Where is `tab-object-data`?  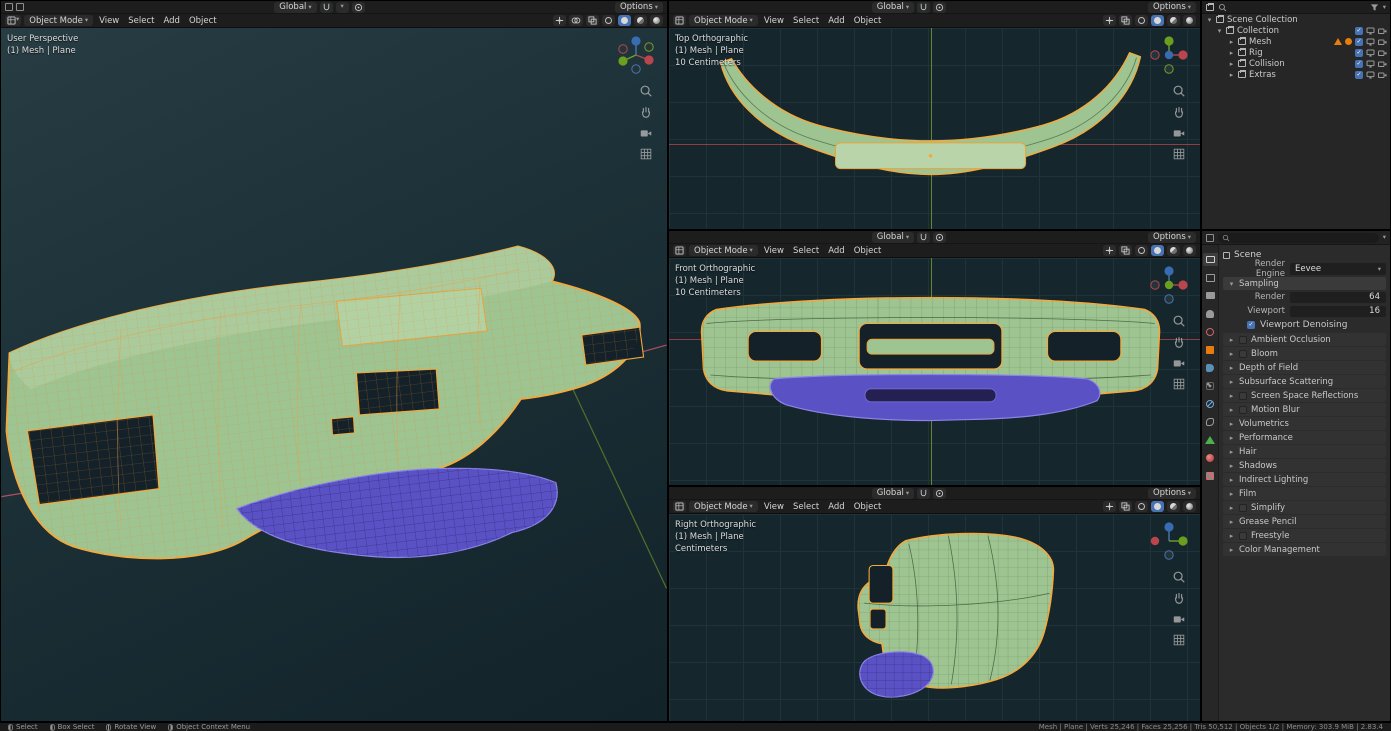
tab-object-data is located at coordinates (1210, 439).